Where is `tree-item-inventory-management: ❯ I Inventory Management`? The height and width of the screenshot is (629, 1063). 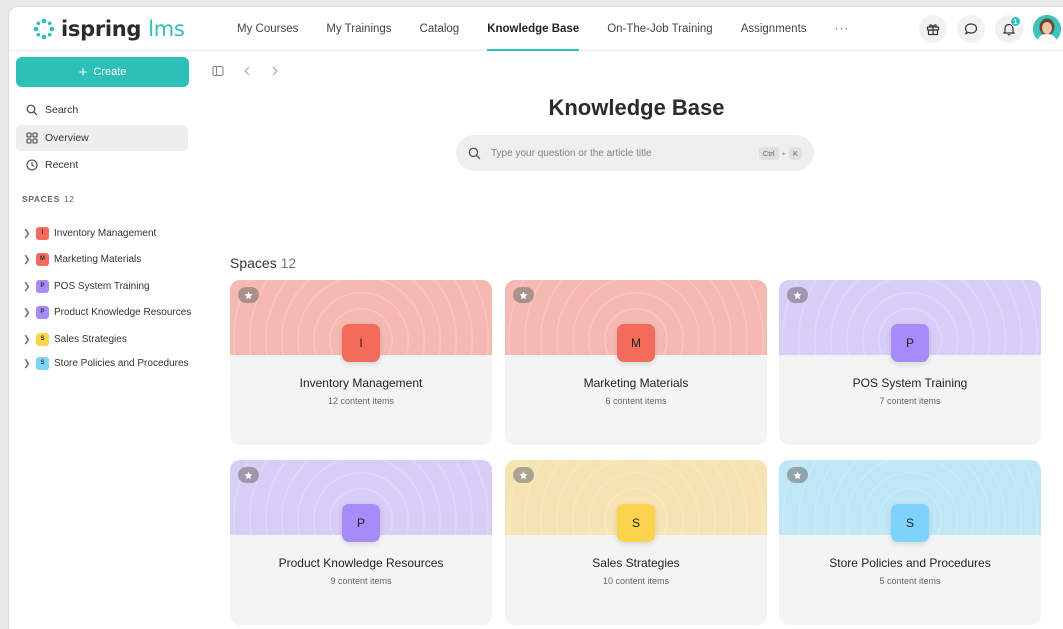
tree-item-inventory-management: ❯ I Inventory Management is located at coordinates (111, 233).